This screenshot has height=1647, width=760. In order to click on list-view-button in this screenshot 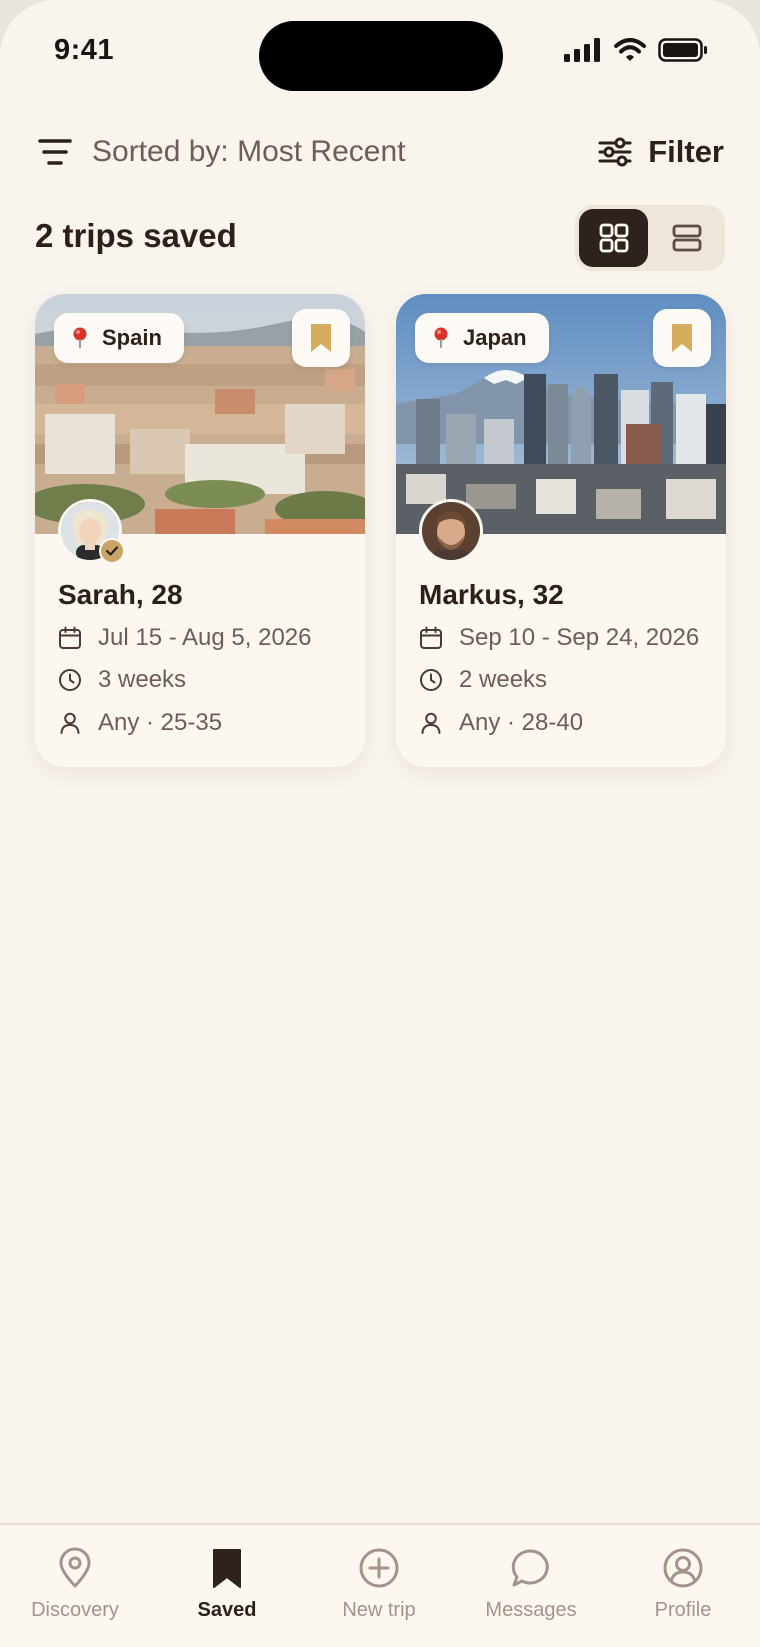, I will do `click(686, 238)`.